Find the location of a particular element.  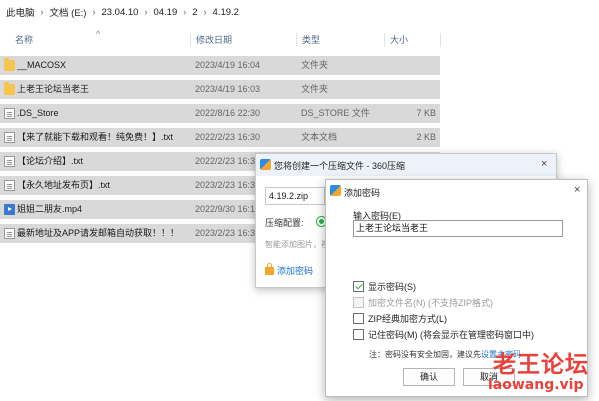

security-note-text: 注：密码没有安全加固，建议先 is located at coordinates (425, 354).